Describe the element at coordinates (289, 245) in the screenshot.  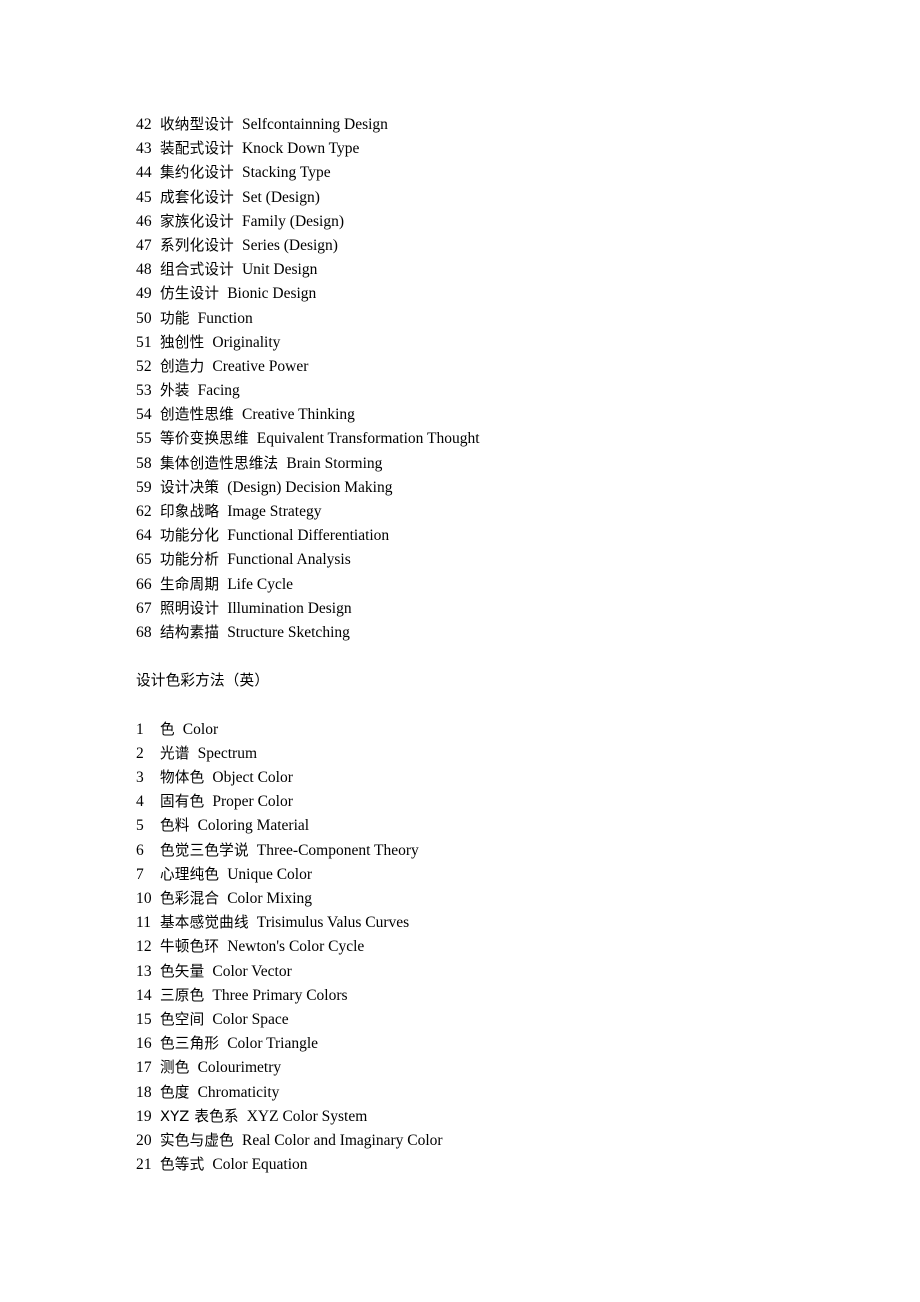
I see `entry-term-english: Series (Design)` at that location.